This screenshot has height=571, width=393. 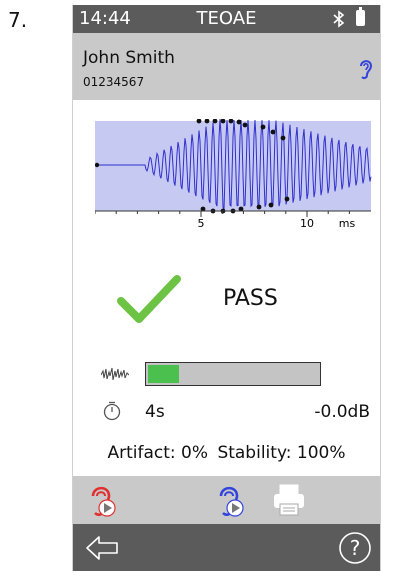 What do you see at coordinates (112, 411) in the screenshot?
I see `stopwatch-icon` at bounding box center [112, 411].